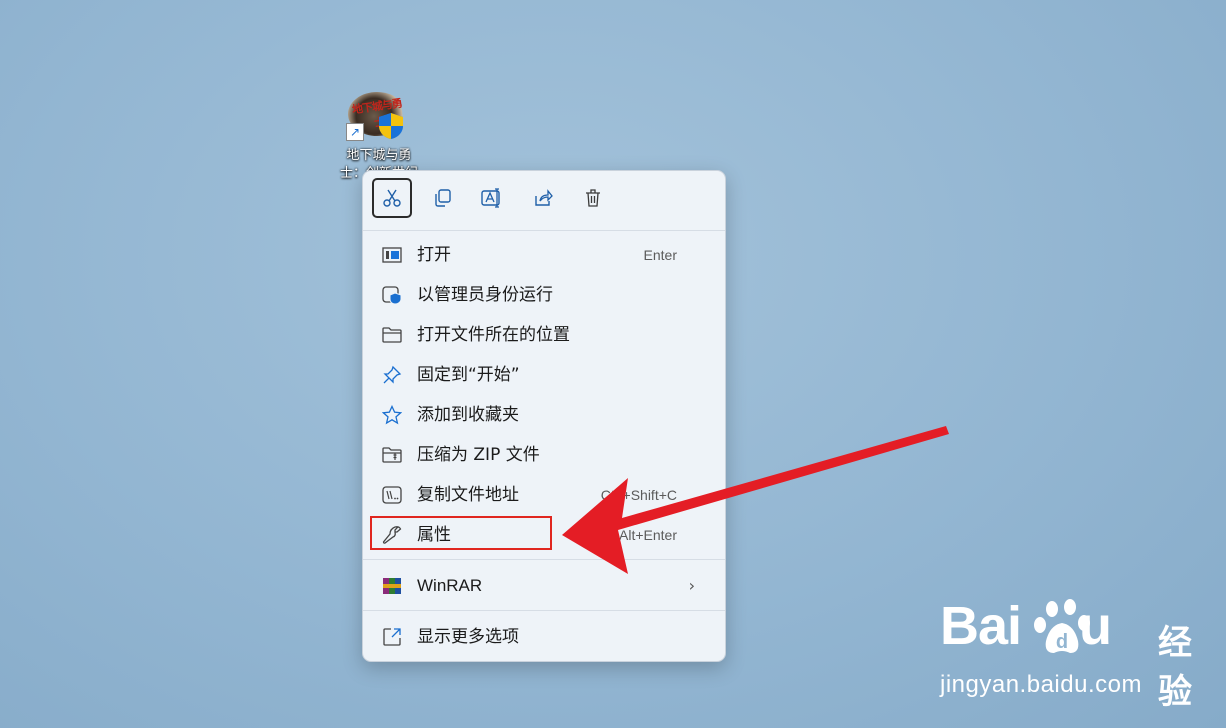  What do you see at coordinates (1175, 667) in the screenshot?
I see `watermark-product: 经验` at bounding box center [1175, 667].